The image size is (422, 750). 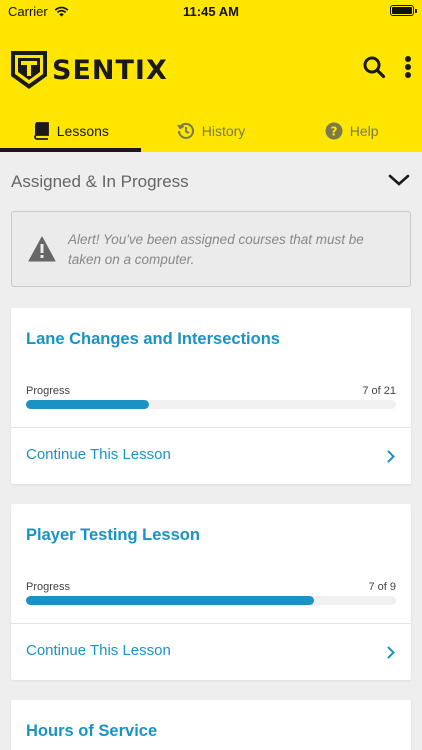 What do you see at coordinates (110, 70) in the screenshot?
I see `brand-name: SENTIX` at bounding box center [110, 70].